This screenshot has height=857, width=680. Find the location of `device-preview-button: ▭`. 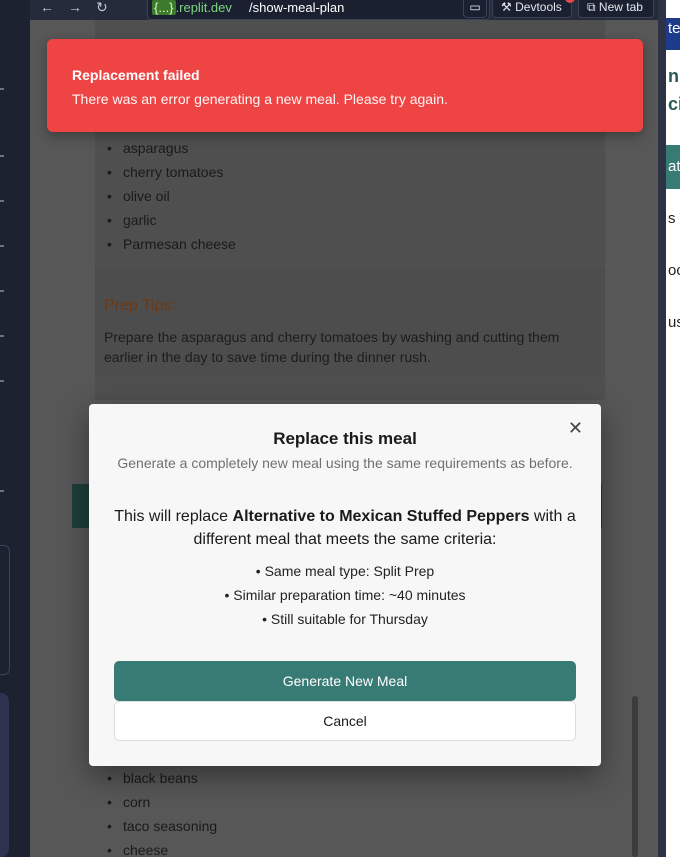

device-preview-button: ▭ is located at coordinates (475, 9).